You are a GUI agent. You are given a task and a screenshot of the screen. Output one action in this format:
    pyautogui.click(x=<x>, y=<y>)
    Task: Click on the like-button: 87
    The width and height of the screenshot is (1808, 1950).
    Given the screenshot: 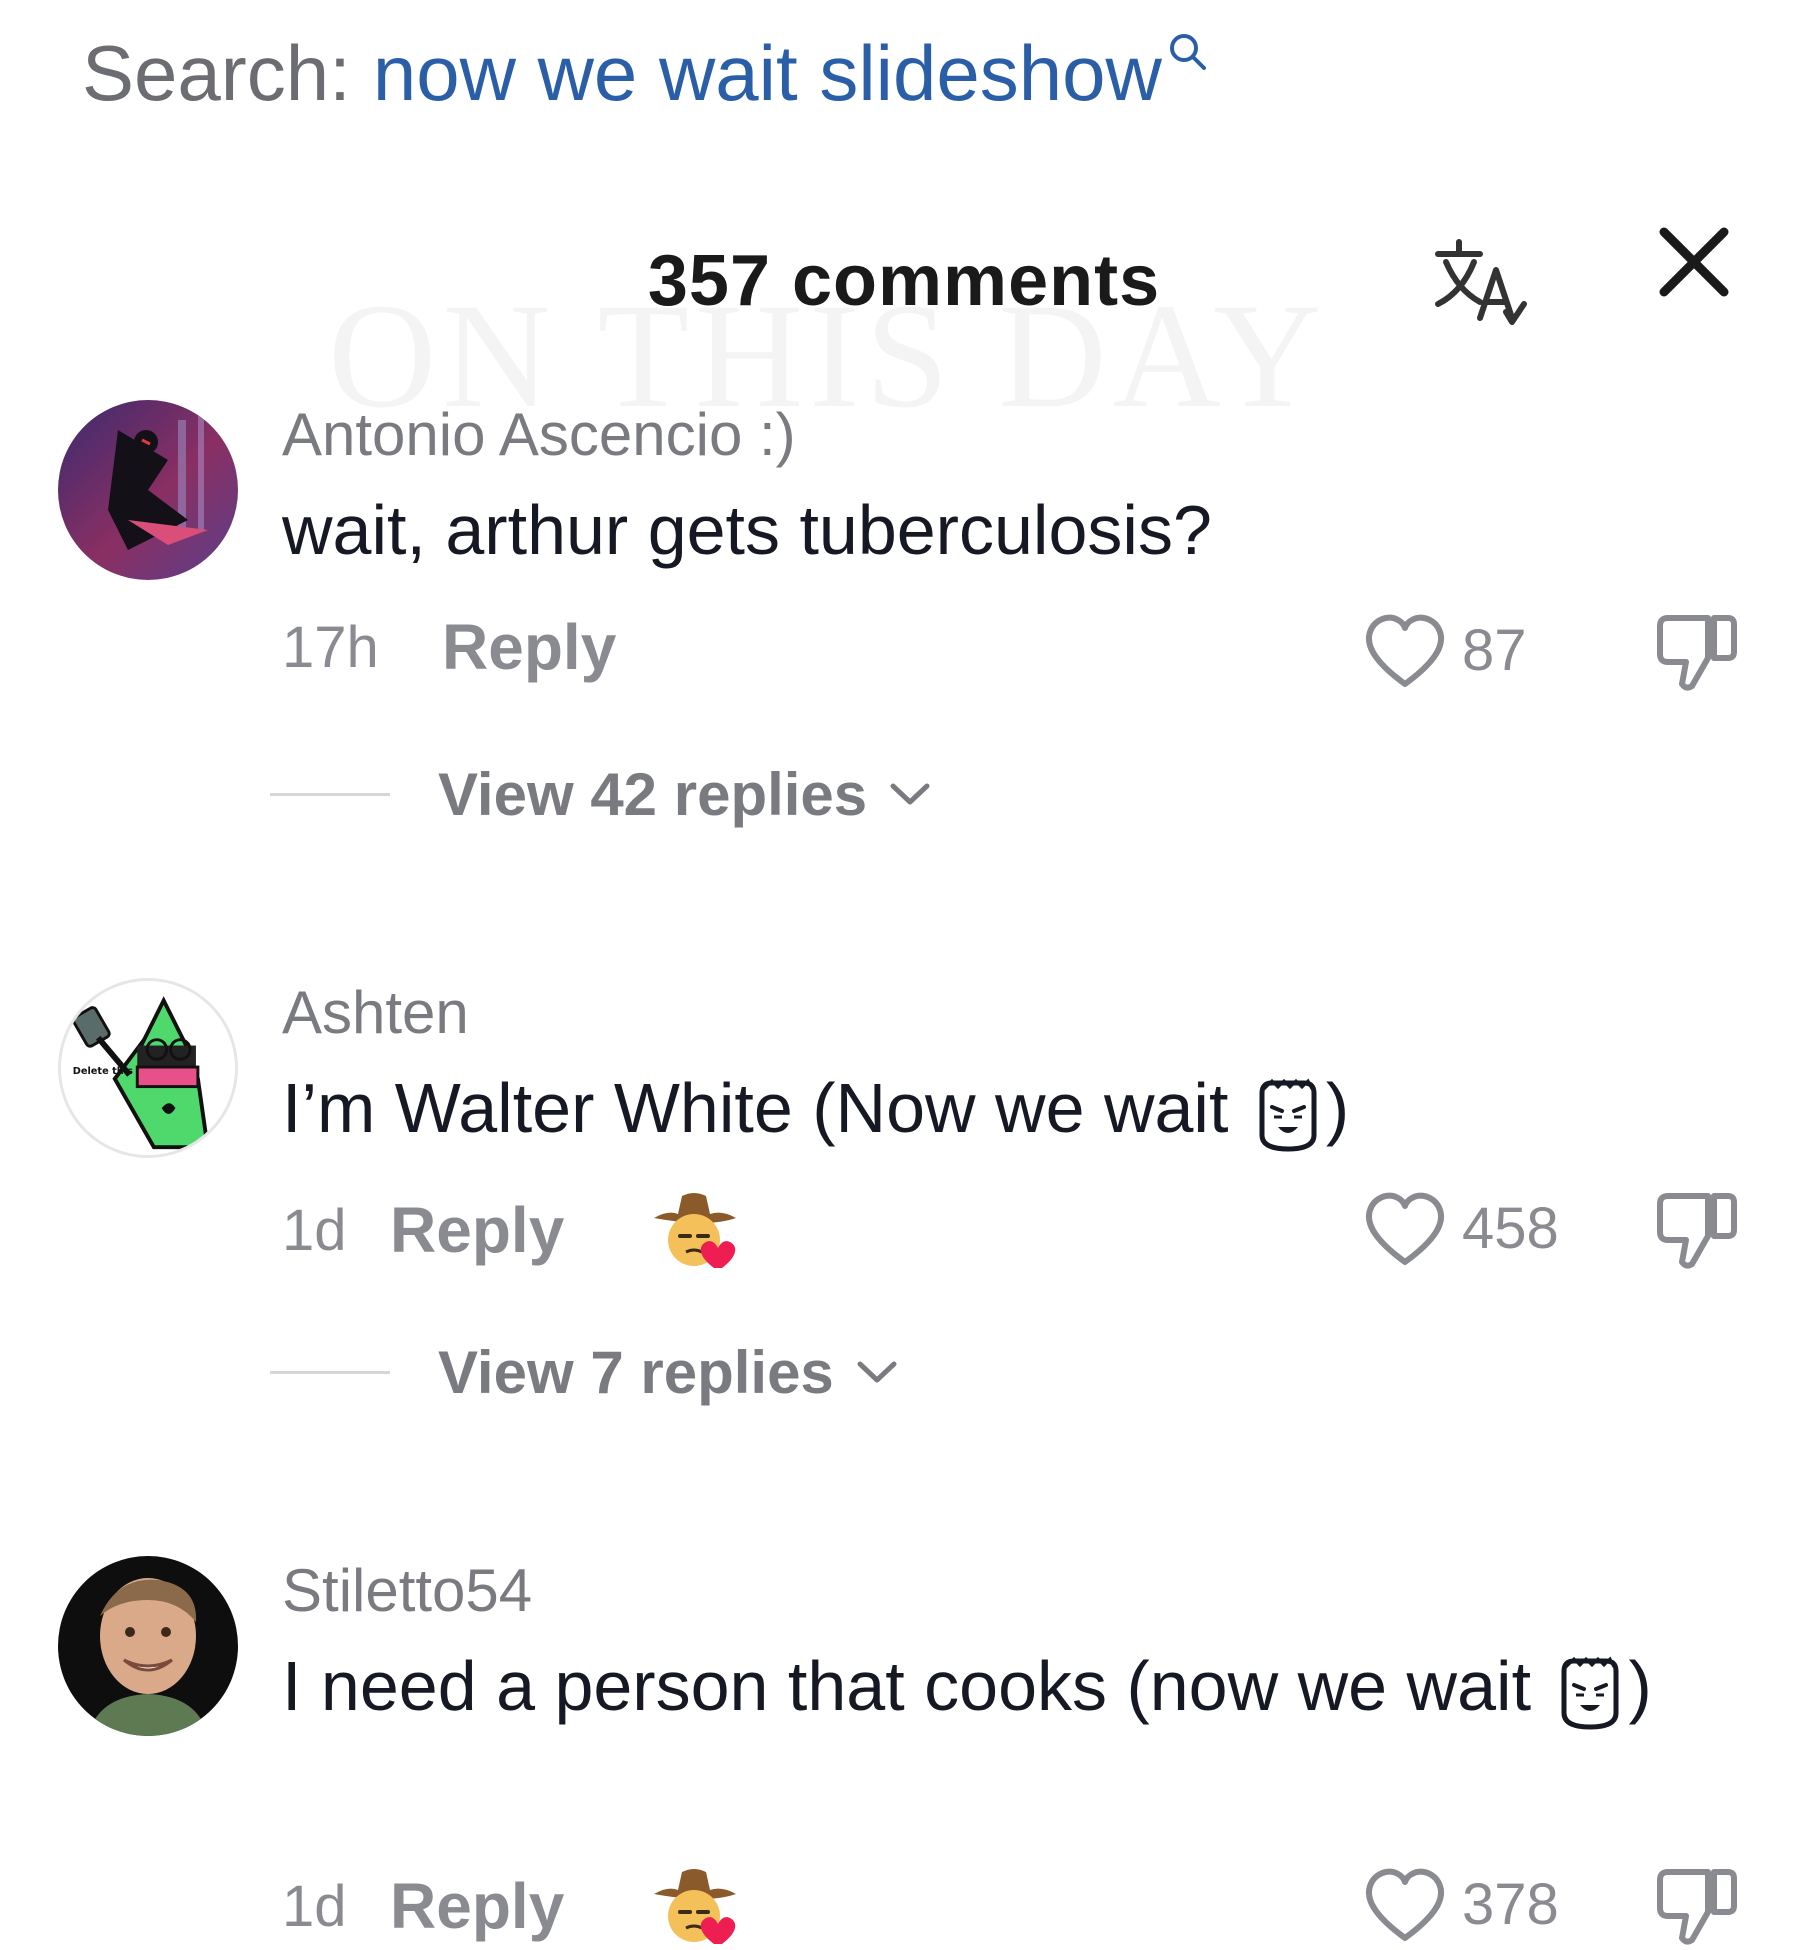 What is the action you would take?
    pyautogui.click(x=1444, y=650)
    